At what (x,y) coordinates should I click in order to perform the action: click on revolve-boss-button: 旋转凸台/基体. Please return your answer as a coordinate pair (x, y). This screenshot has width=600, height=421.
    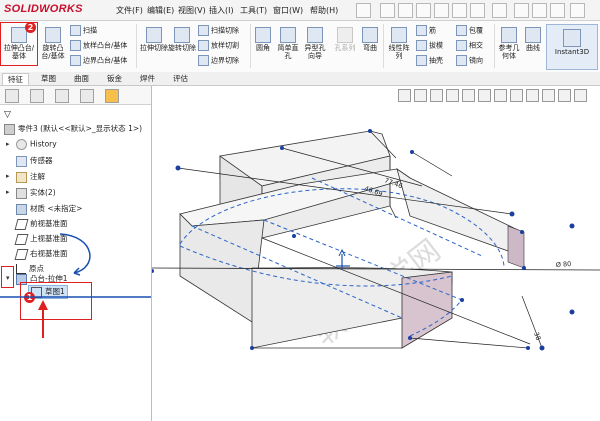
    Looking at the image, I should click on (53, 43).